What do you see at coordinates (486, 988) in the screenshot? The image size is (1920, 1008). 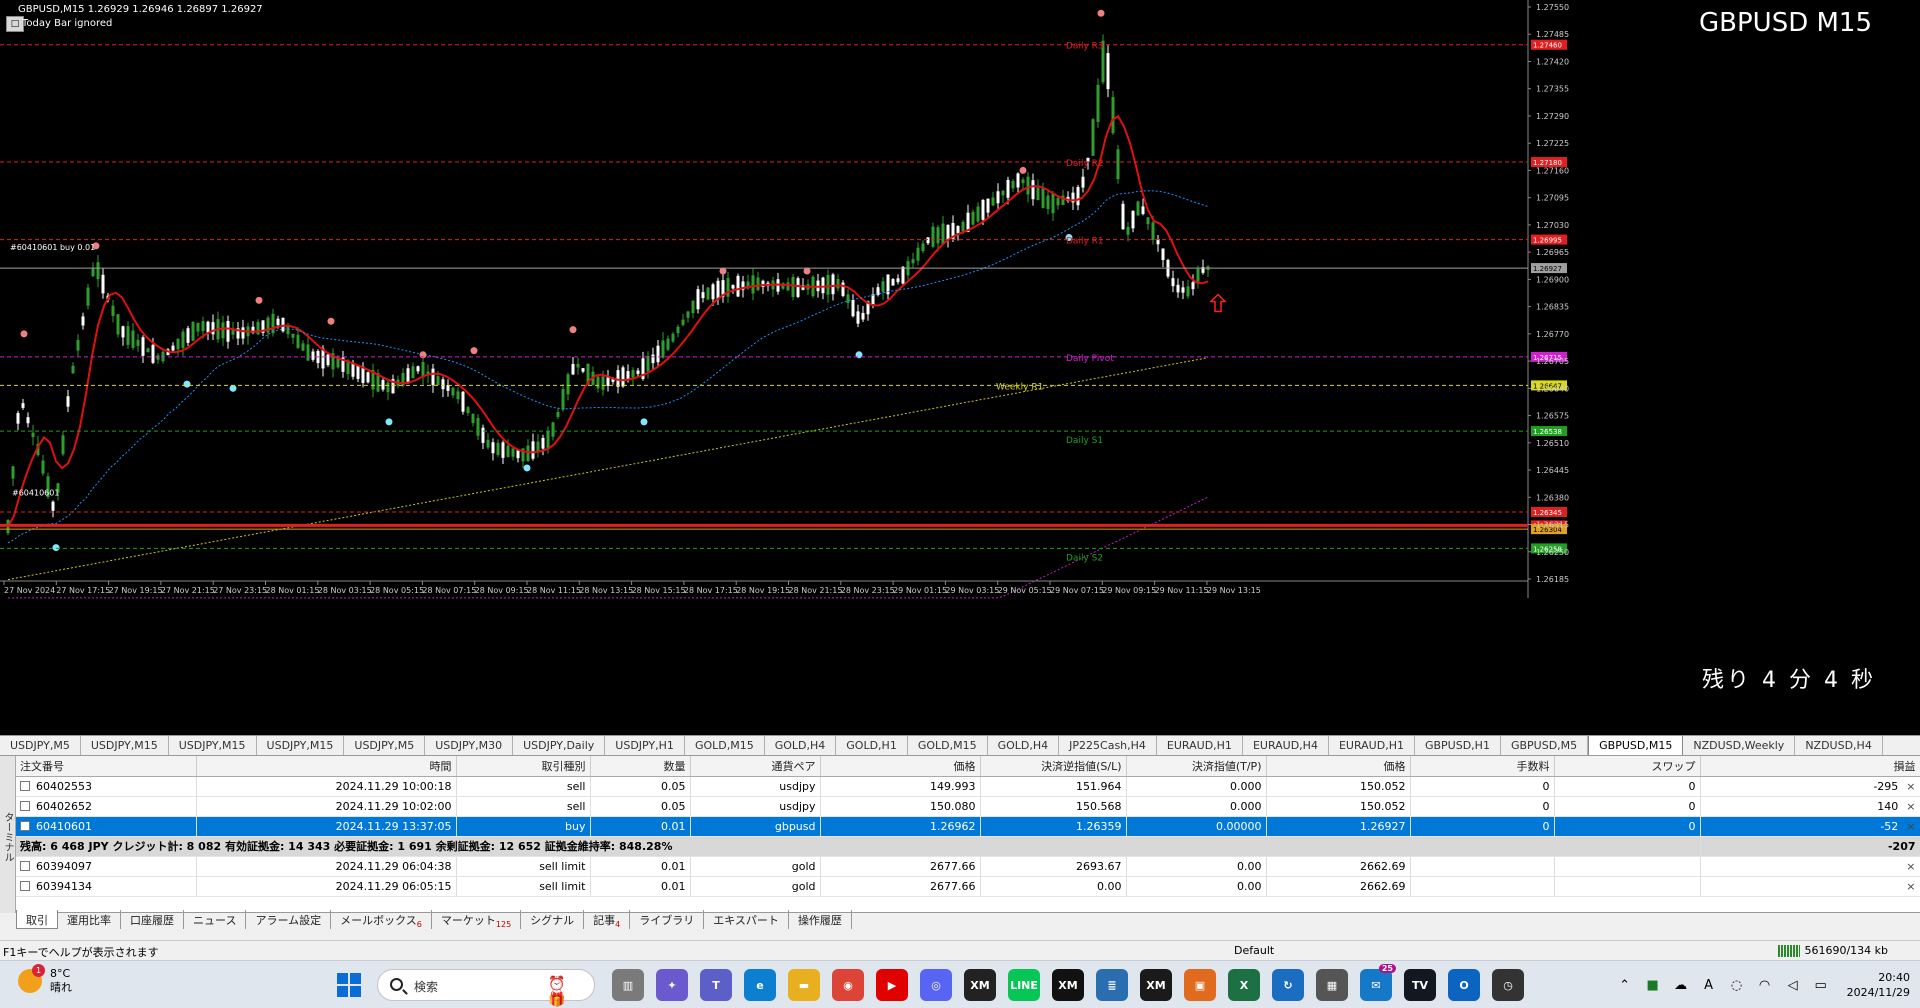 I see `taskbar-search: 検索 ⏰🎁` at bounding box center [486, 988].